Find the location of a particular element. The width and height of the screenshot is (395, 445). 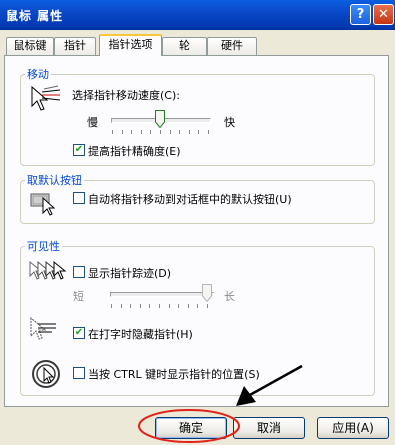

tab-label: 轮 is located at coordinates (184, 45).